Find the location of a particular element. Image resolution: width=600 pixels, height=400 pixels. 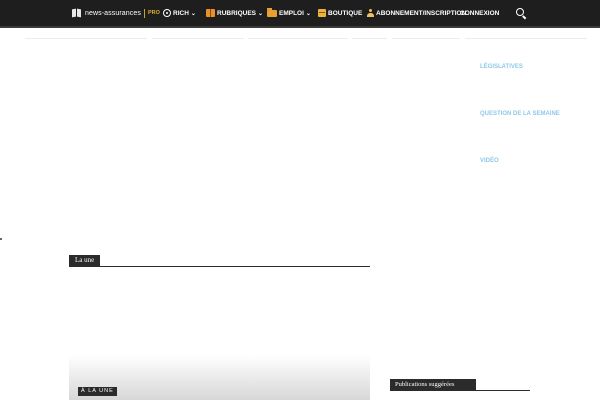

nav-abonnement: ABONNEMENT/INSCRIPTION is located at coordinates (416, 13).